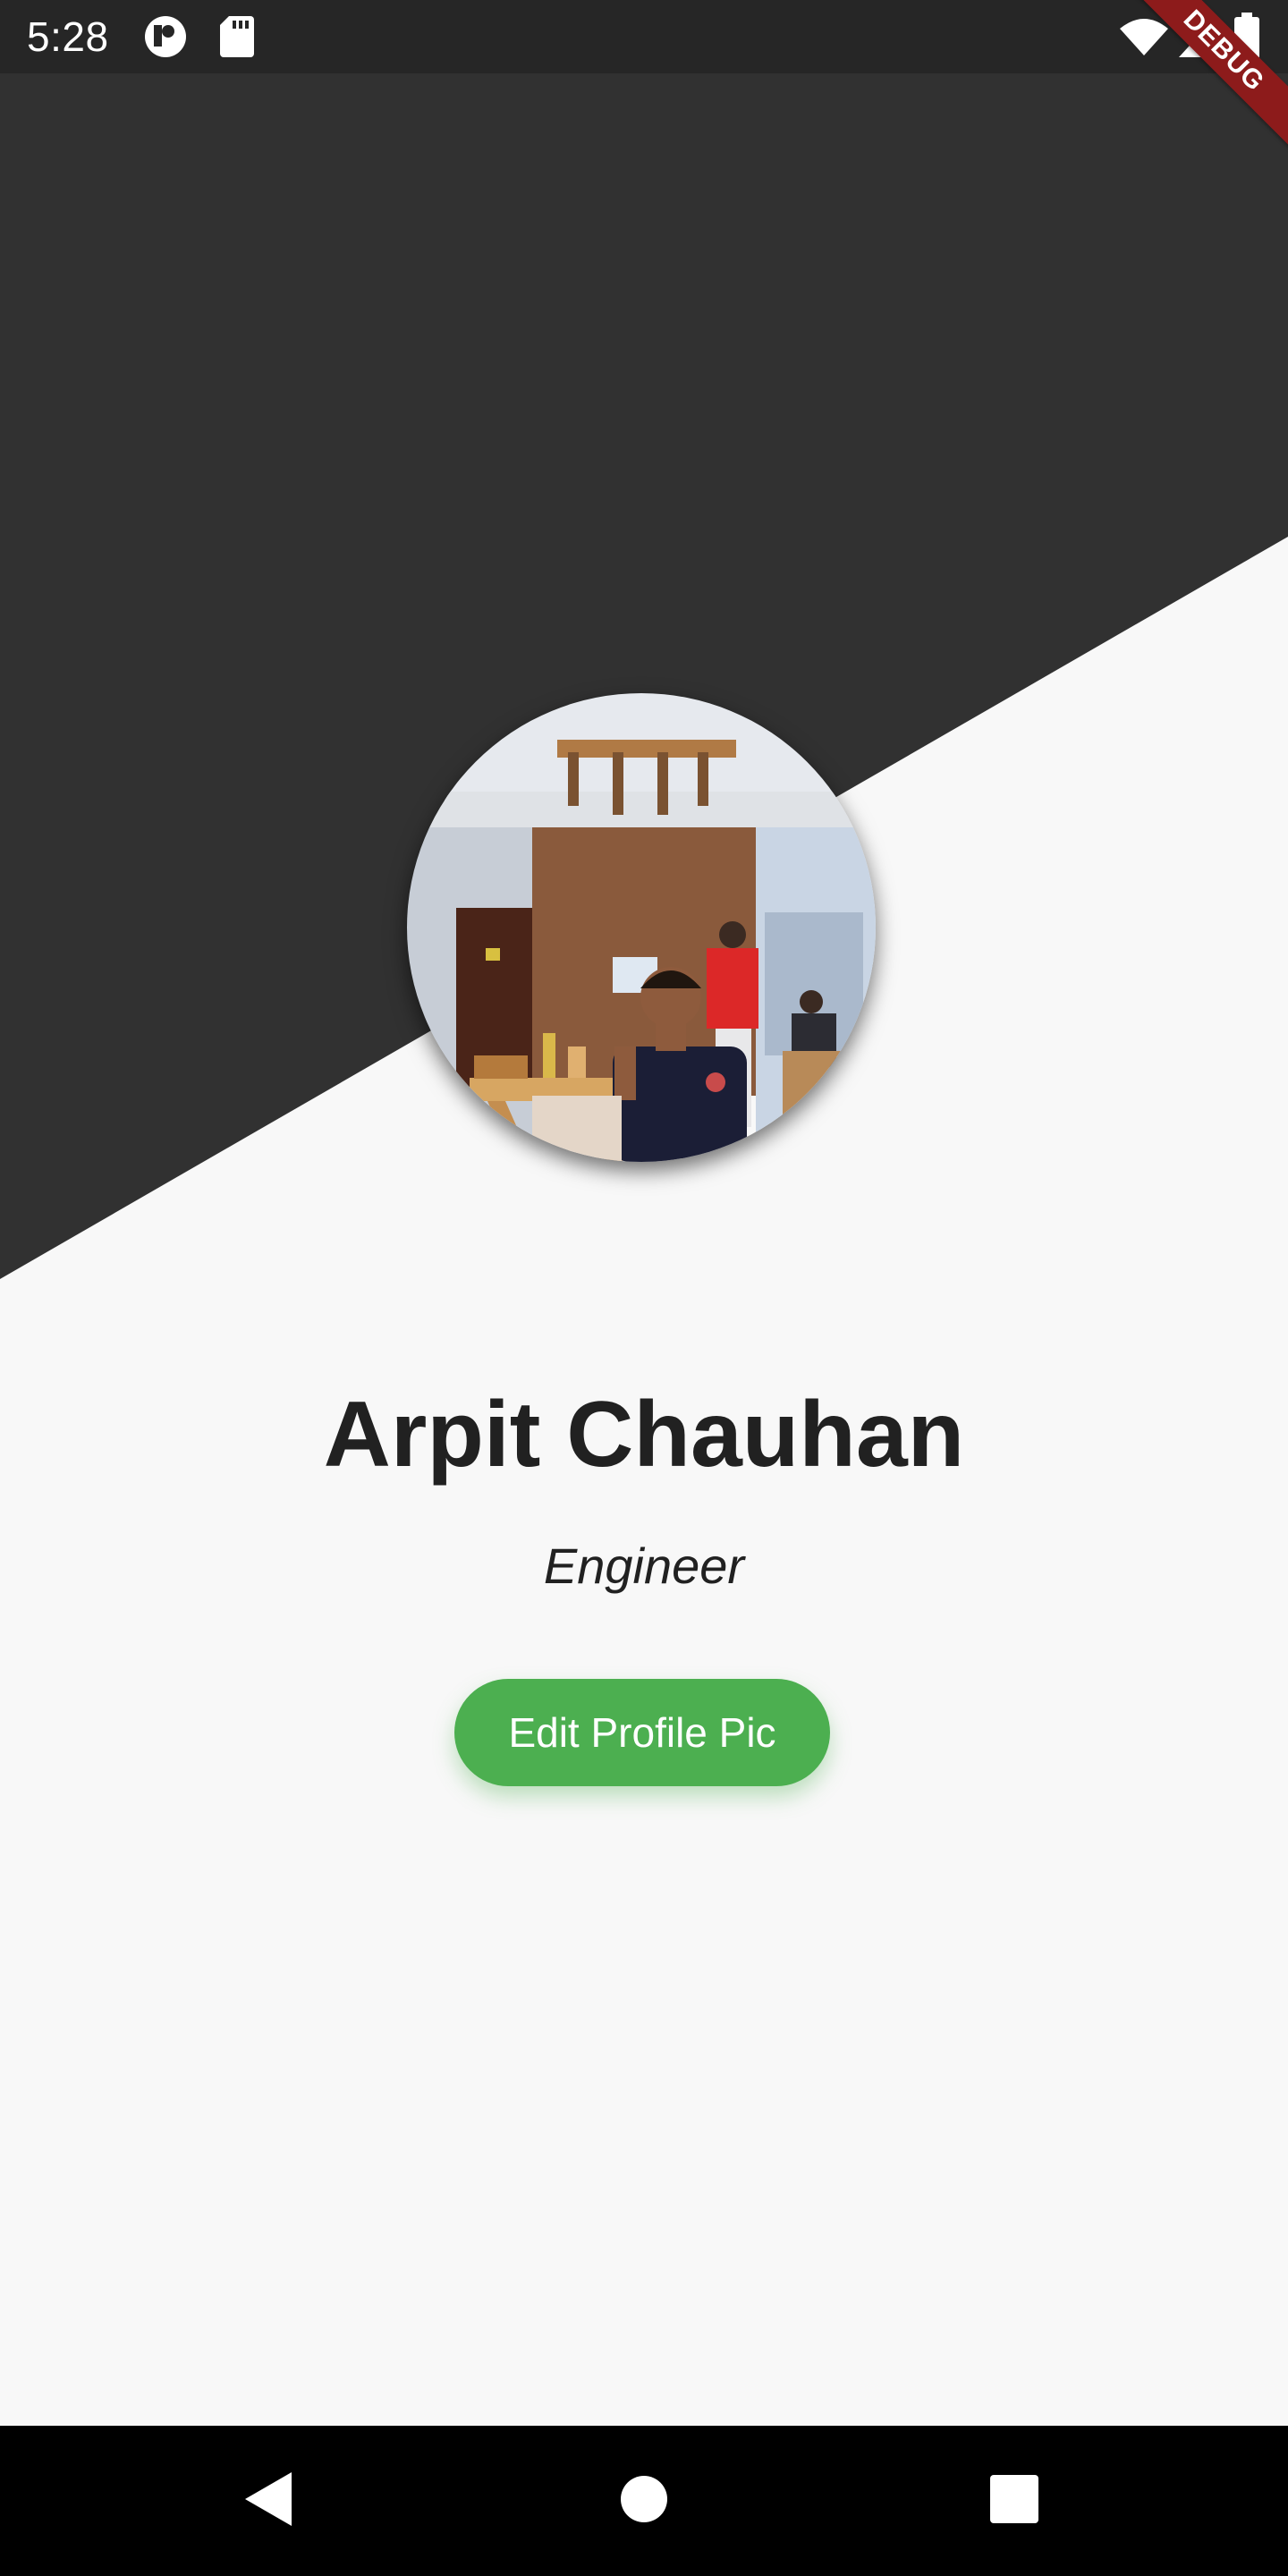  I want to click on status-bar: 5:28, so click(644, 36).